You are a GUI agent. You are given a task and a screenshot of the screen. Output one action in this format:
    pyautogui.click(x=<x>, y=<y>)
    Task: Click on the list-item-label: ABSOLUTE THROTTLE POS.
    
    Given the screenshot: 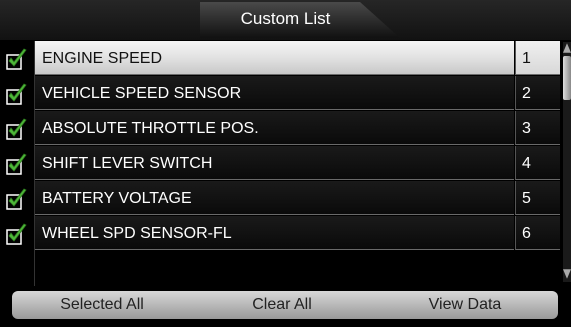 What is the action you would take?
    pyautogui.click(x=150, y=128)
    